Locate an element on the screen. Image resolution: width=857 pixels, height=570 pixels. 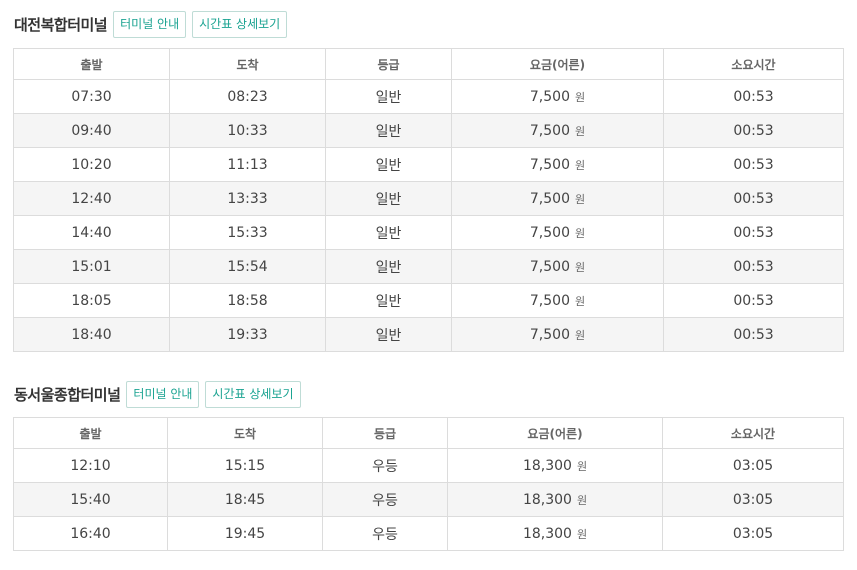
depart-cell: 12:10 is located at coordinates (90, 465).